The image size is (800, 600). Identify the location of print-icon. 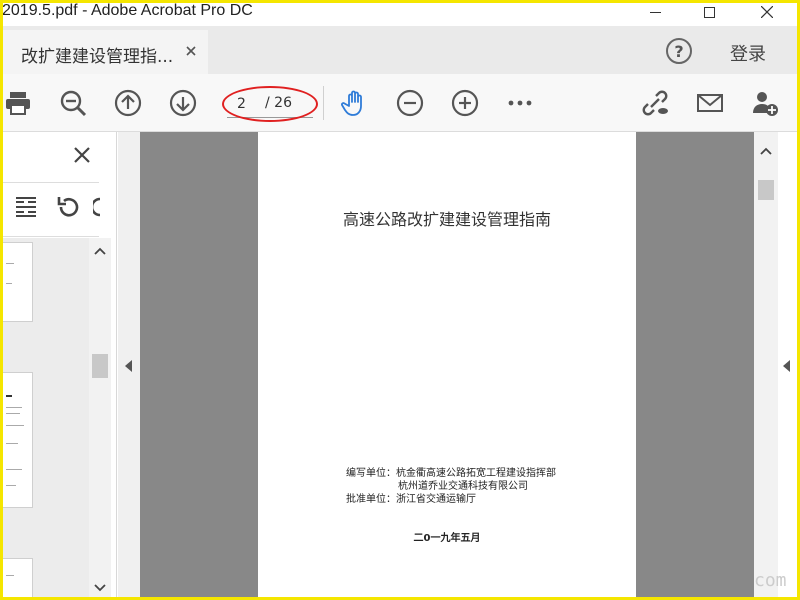
(18, 103).